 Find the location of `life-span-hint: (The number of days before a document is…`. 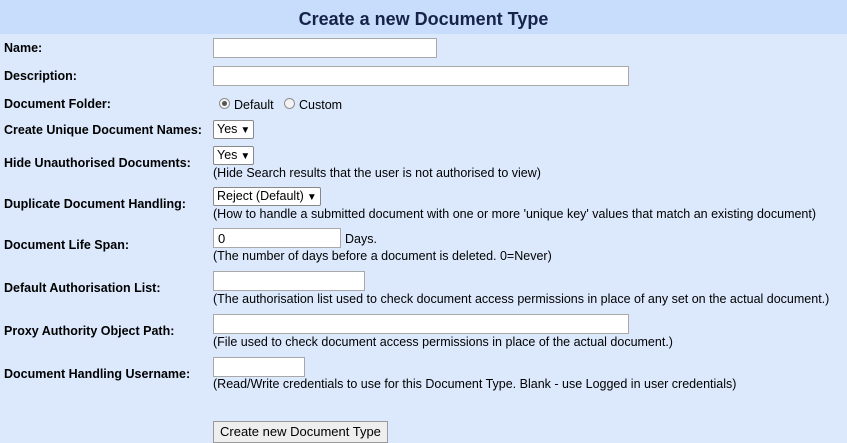

life-span-hint: (The number of days before a document is… is located at coordinates (382, 256).